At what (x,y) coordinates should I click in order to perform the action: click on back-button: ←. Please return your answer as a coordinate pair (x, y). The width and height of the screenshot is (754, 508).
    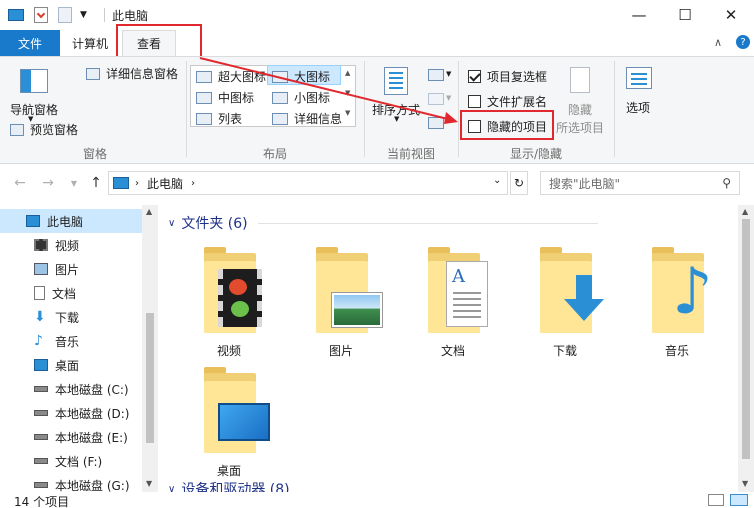
    Looking at the image, I should click on (20, 183).